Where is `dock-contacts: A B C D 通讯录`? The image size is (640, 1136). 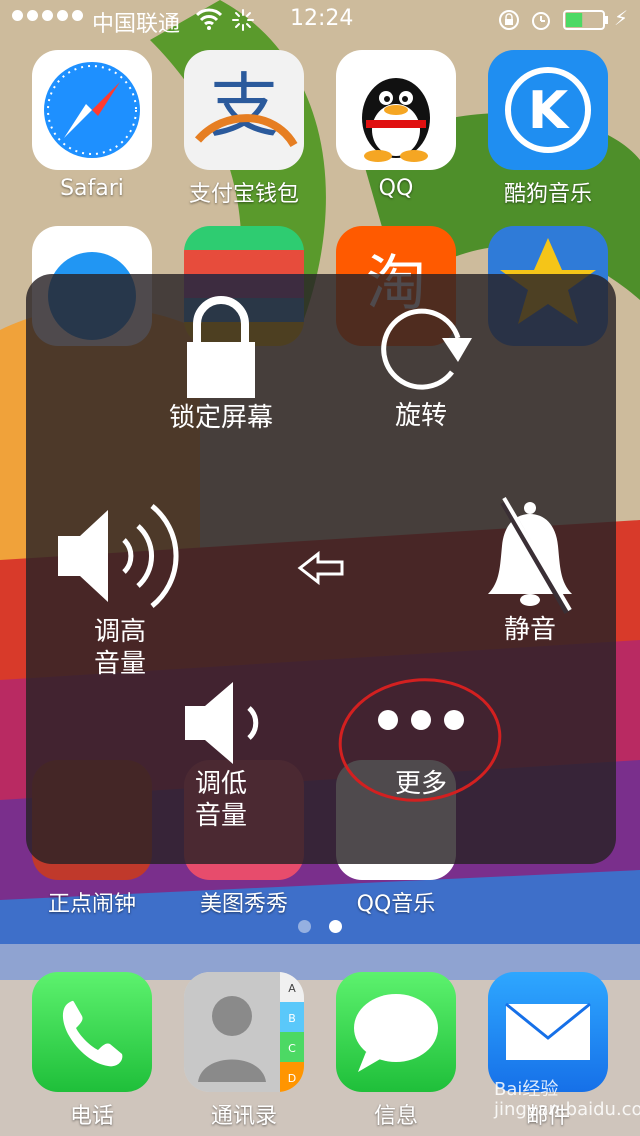 dock-contacts: A B C D 通讯录 is located at coordinates (244, 1051).